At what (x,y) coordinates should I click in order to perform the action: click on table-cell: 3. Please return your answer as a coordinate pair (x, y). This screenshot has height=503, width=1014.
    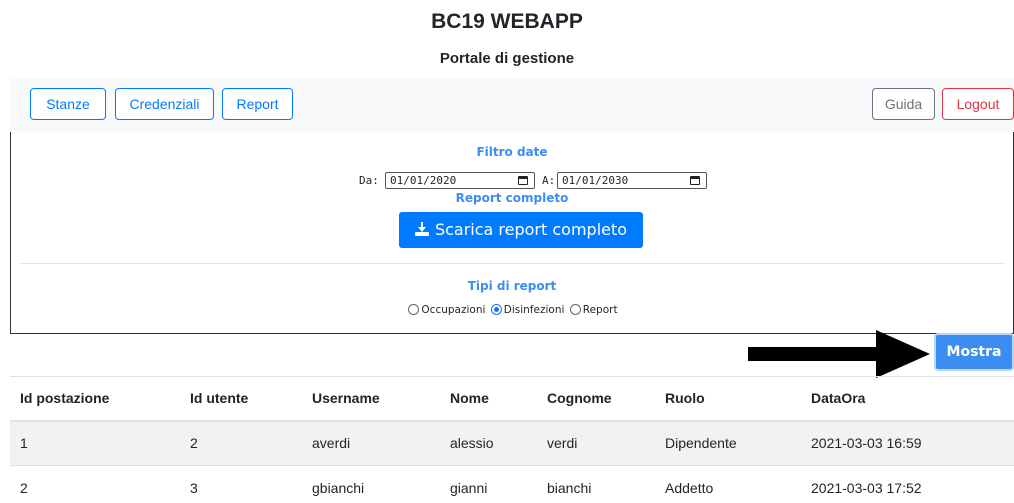
    Looking at the image, I should click on (241, 484).